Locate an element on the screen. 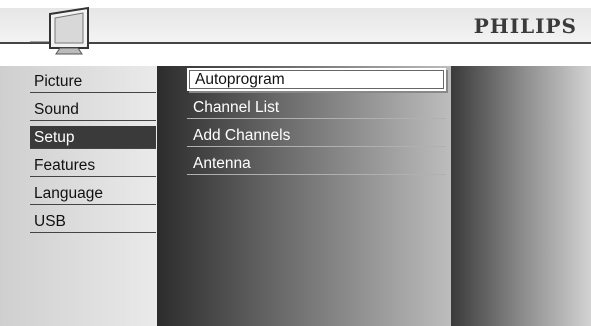 This screenshot has height=326, width=591. menu-item-language: Language is located at coordinates (93, 193).